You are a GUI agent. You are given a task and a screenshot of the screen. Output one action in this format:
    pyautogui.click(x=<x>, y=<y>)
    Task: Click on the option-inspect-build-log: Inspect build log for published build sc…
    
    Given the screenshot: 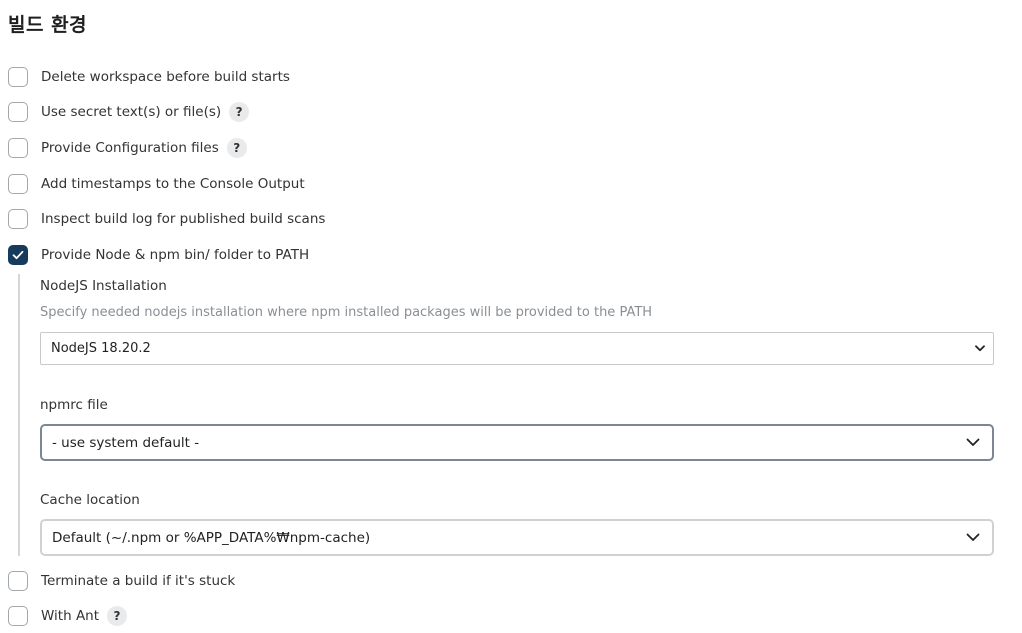 What is the action you would take?
    pyautogui.click(x=166, y=219)
    